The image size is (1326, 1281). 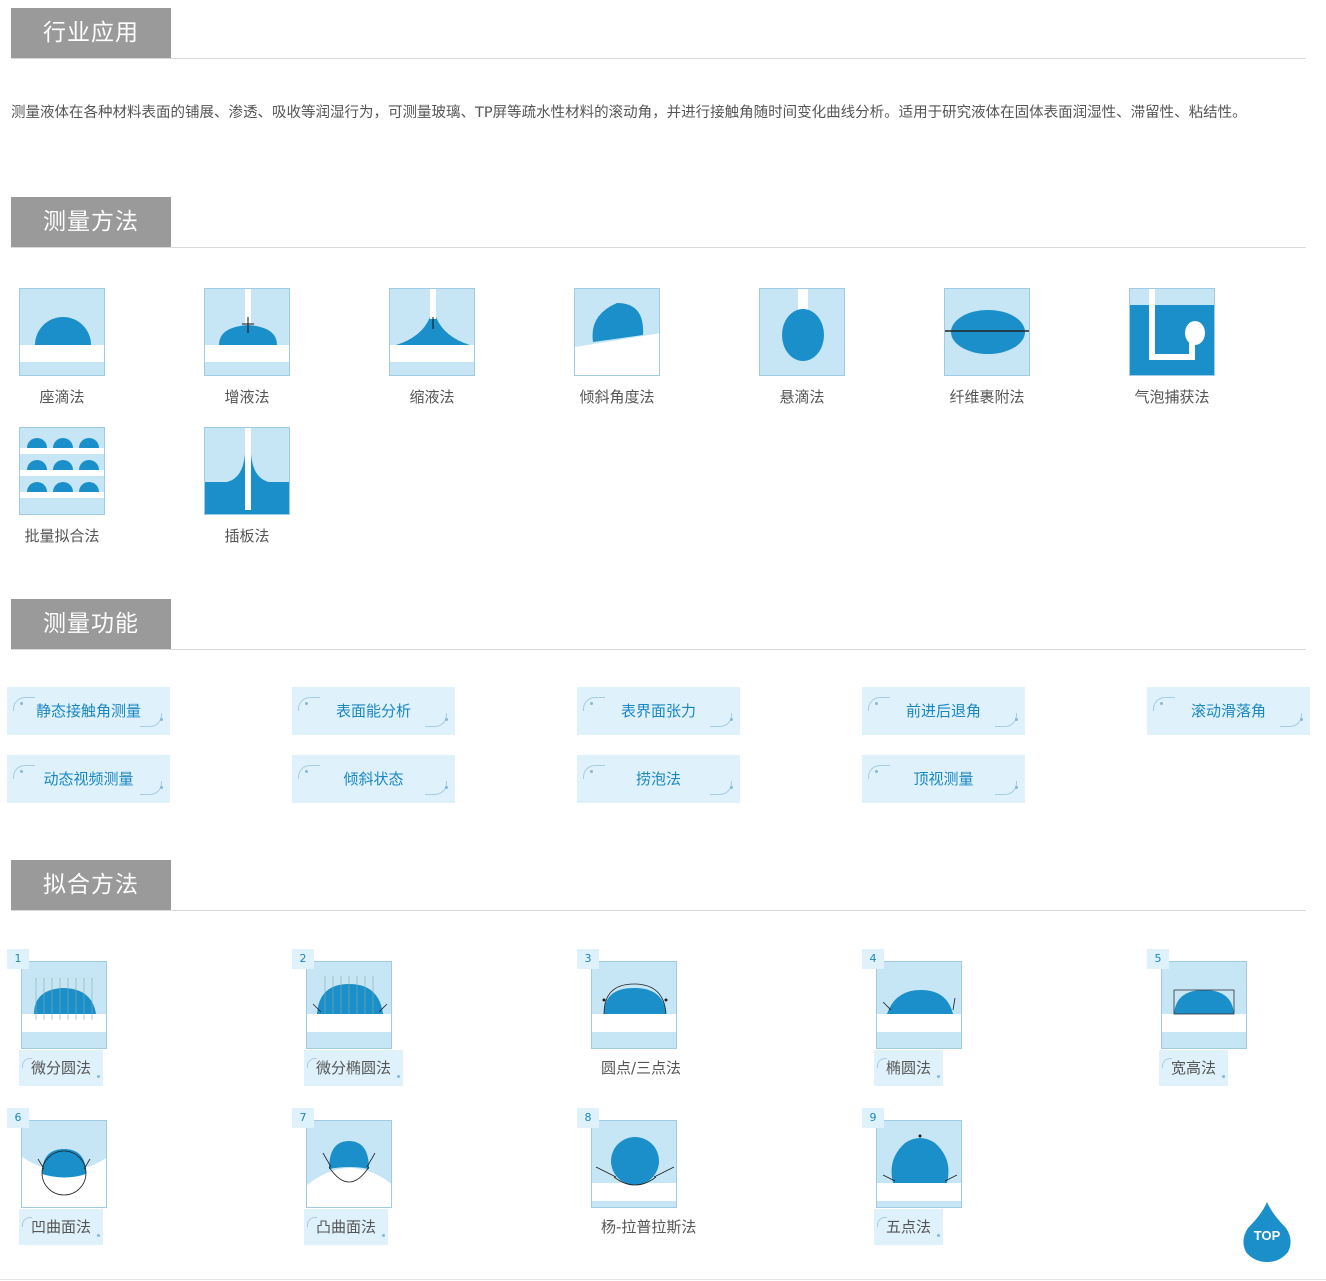 I want to click on fitting-label: 凹曲面法, so click(x=61, y=1227).